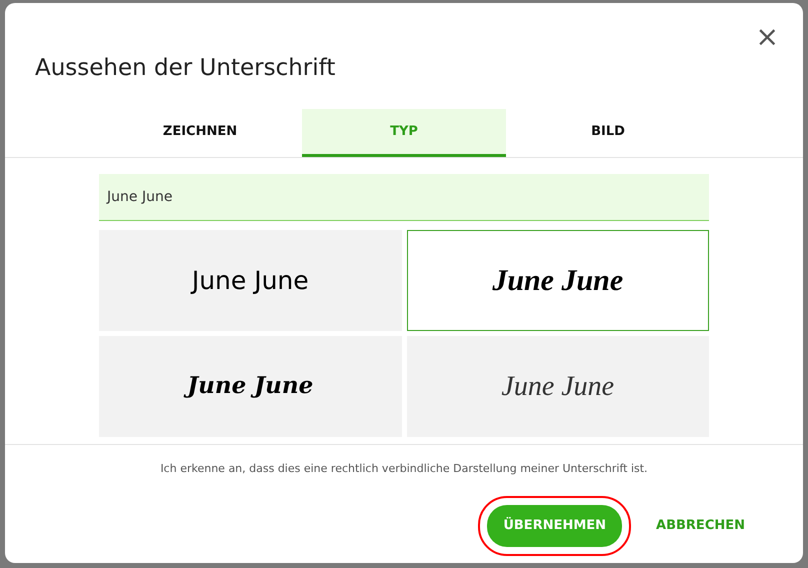 Image resolution: width=808 pixels, height=568 pixels. Describe the element at coordinates (185, 69) in the screenshot. I see `dialog-title: Aussehen der Unterschrift` at that location.